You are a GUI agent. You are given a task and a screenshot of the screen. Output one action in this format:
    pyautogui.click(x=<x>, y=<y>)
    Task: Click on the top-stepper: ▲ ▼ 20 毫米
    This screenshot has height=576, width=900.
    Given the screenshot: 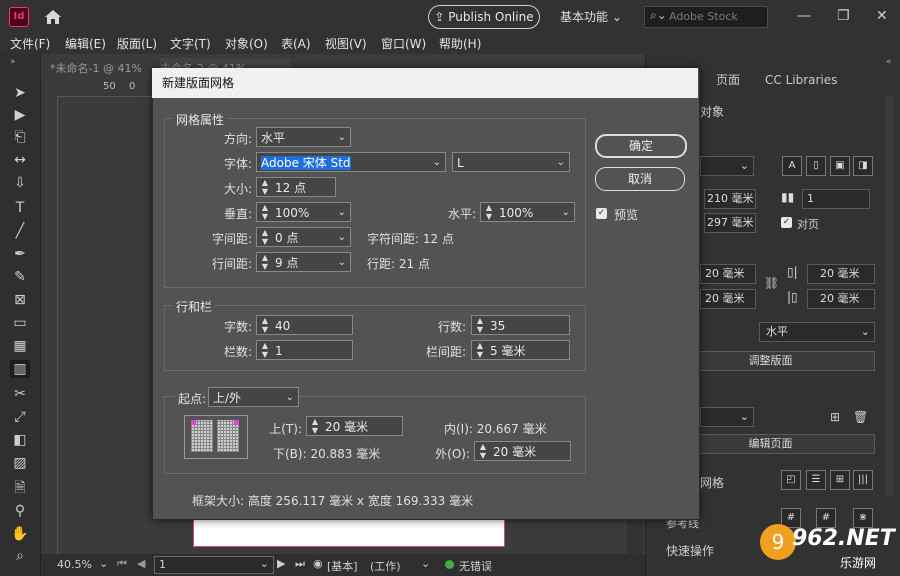 What is the action you would take?
    pyautogui.click(x=354, y=426)
    